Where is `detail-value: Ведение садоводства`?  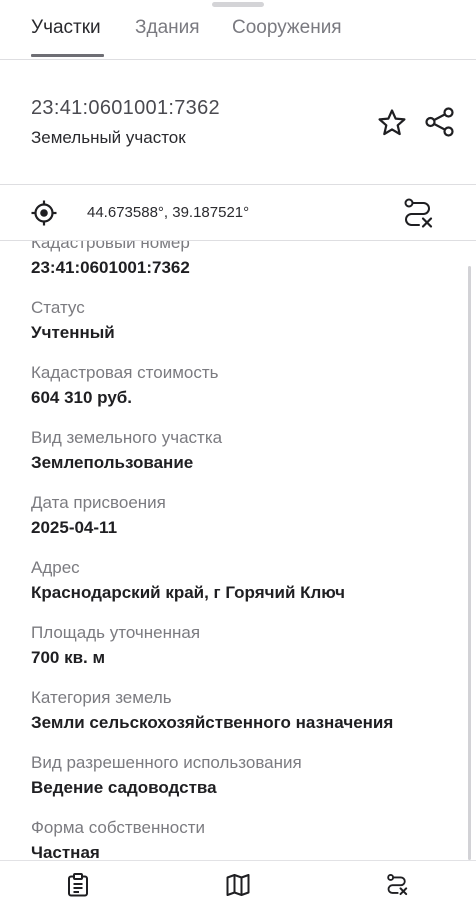 detail-value: Ведение садоводства is located at coordinates (124, 788).